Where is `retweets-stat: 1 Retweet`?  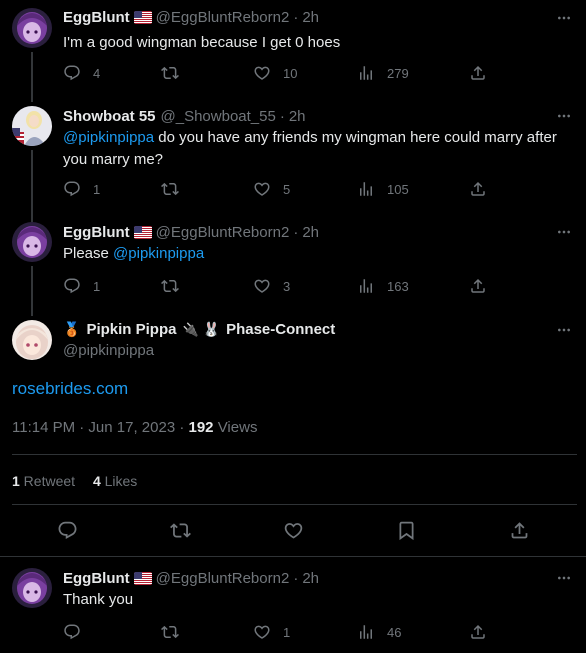
retweets-stat: 1 Retweet is located at coordinates (43, 481).